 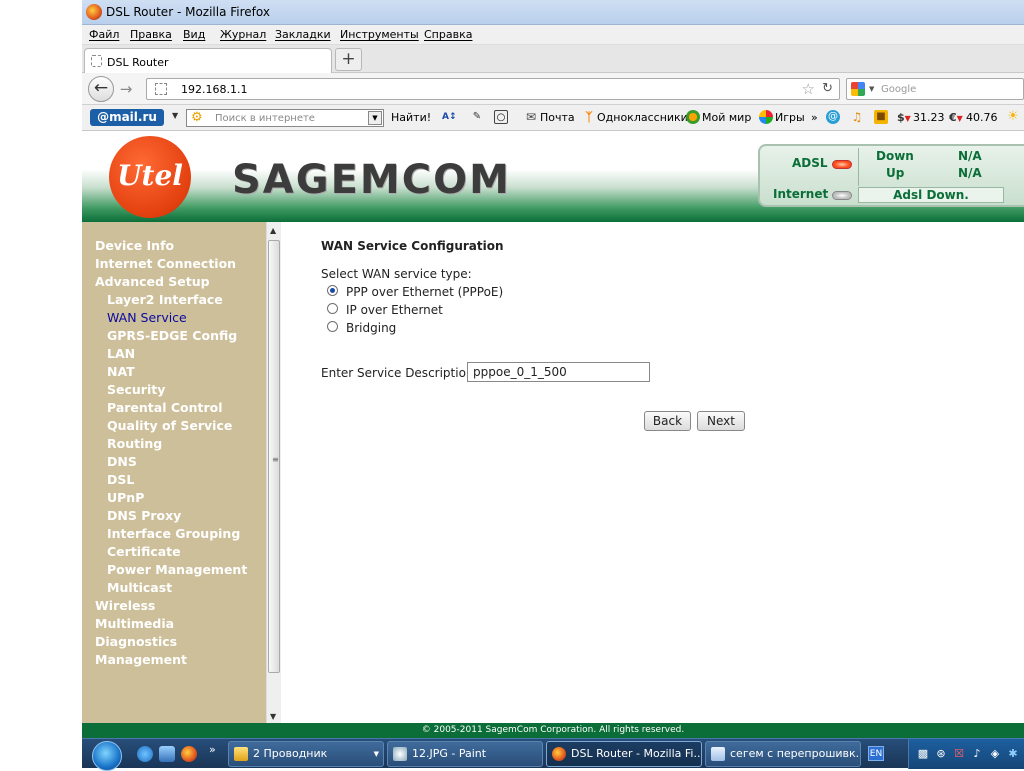 I want to click on scroll-up-icon: ▲, so click(x=273, y=230).